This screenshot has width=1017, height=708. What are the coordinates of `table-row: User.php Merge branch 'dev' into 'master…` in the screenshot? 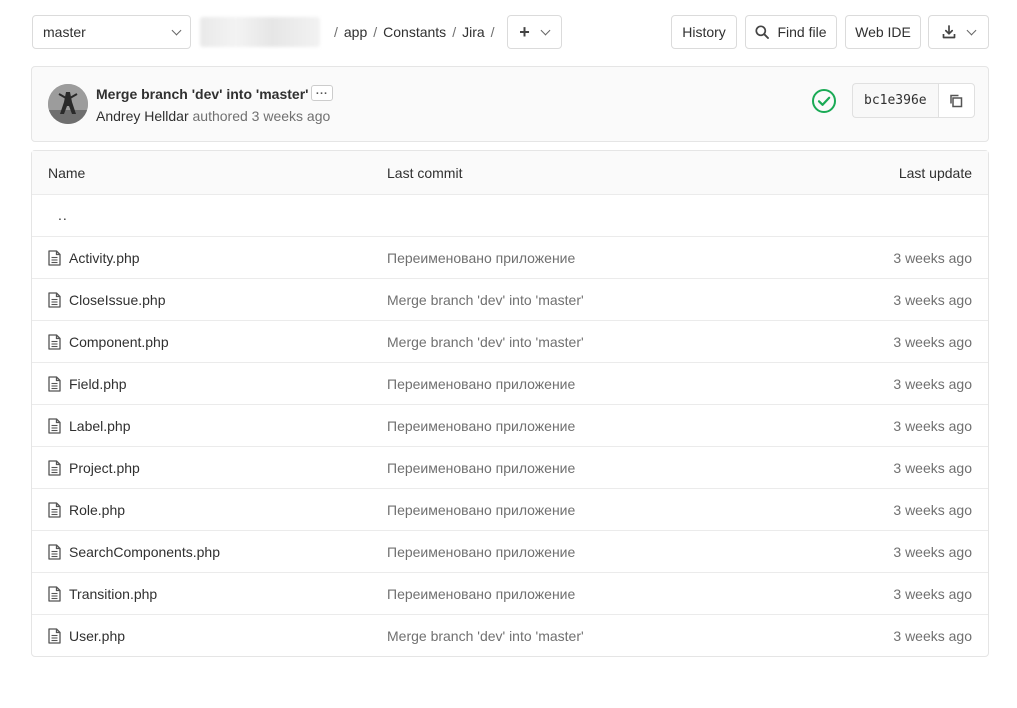 It's located at (510, 635).